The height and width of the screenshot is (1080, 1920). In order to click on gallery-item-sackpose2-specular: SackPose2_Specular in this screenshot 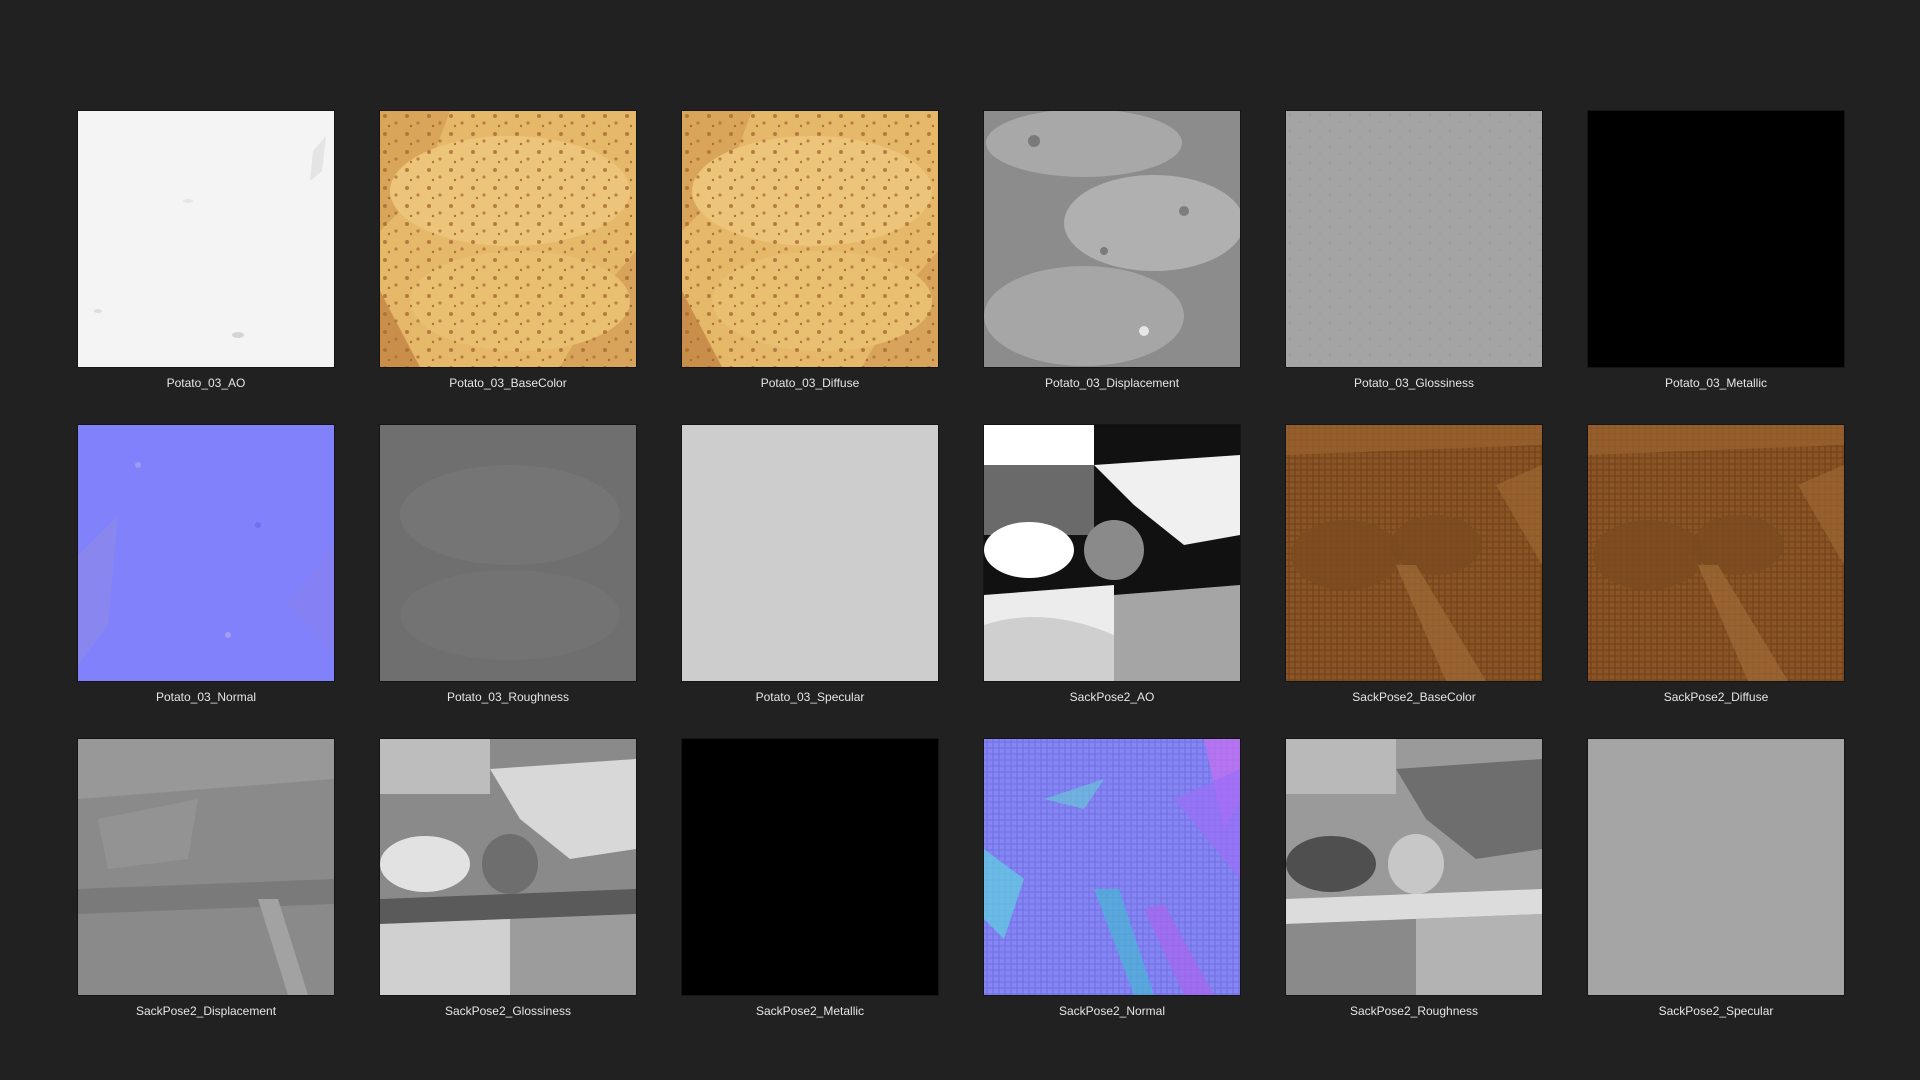, I will do `click(1716, 878)`.